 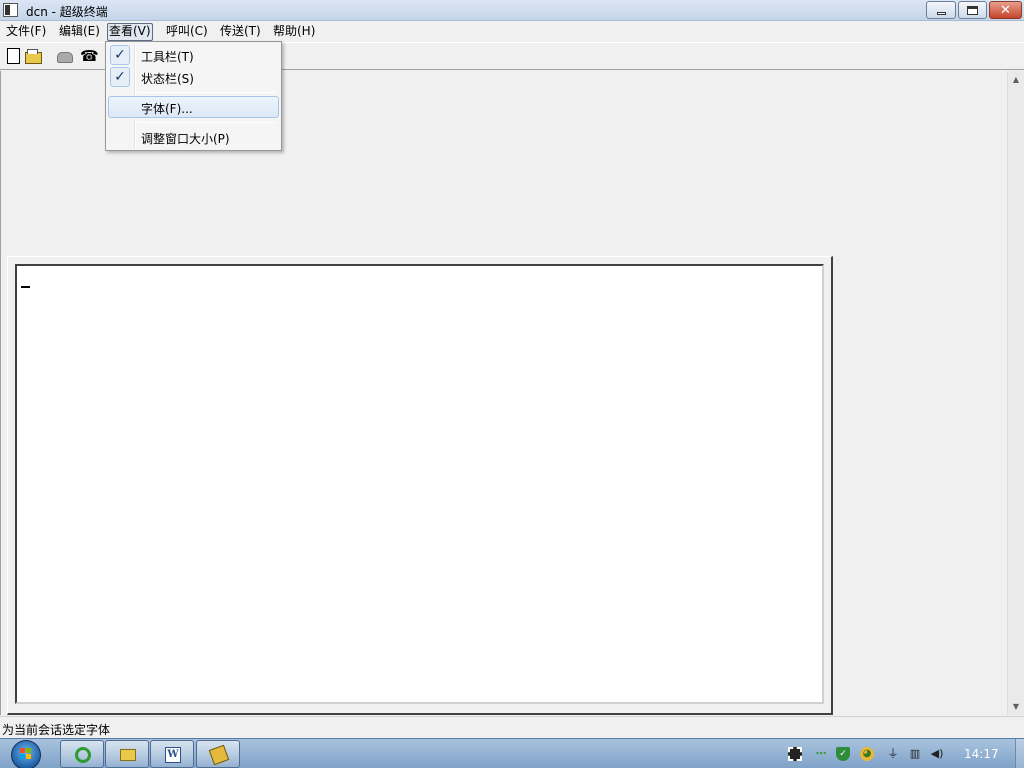 What do you see at coordinates (33, 56) in the screenshot?
I see `open-folder-icon` at bounding box center [33, 56].